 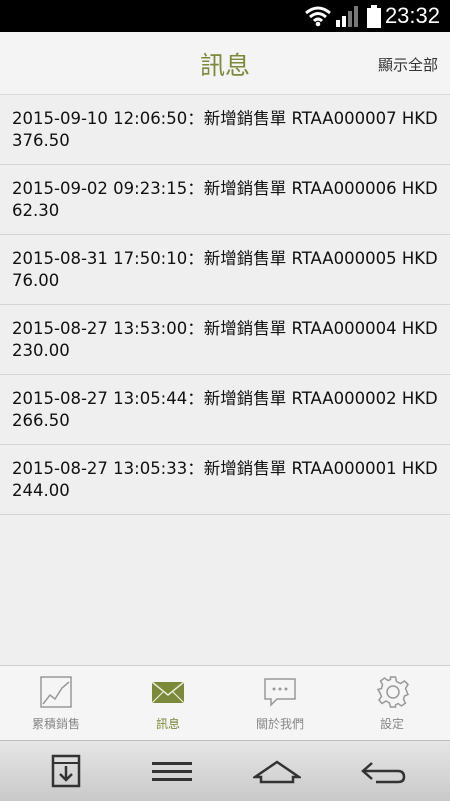 I want to click on tab-label: 累積銷售, so click(x=55, y=724).